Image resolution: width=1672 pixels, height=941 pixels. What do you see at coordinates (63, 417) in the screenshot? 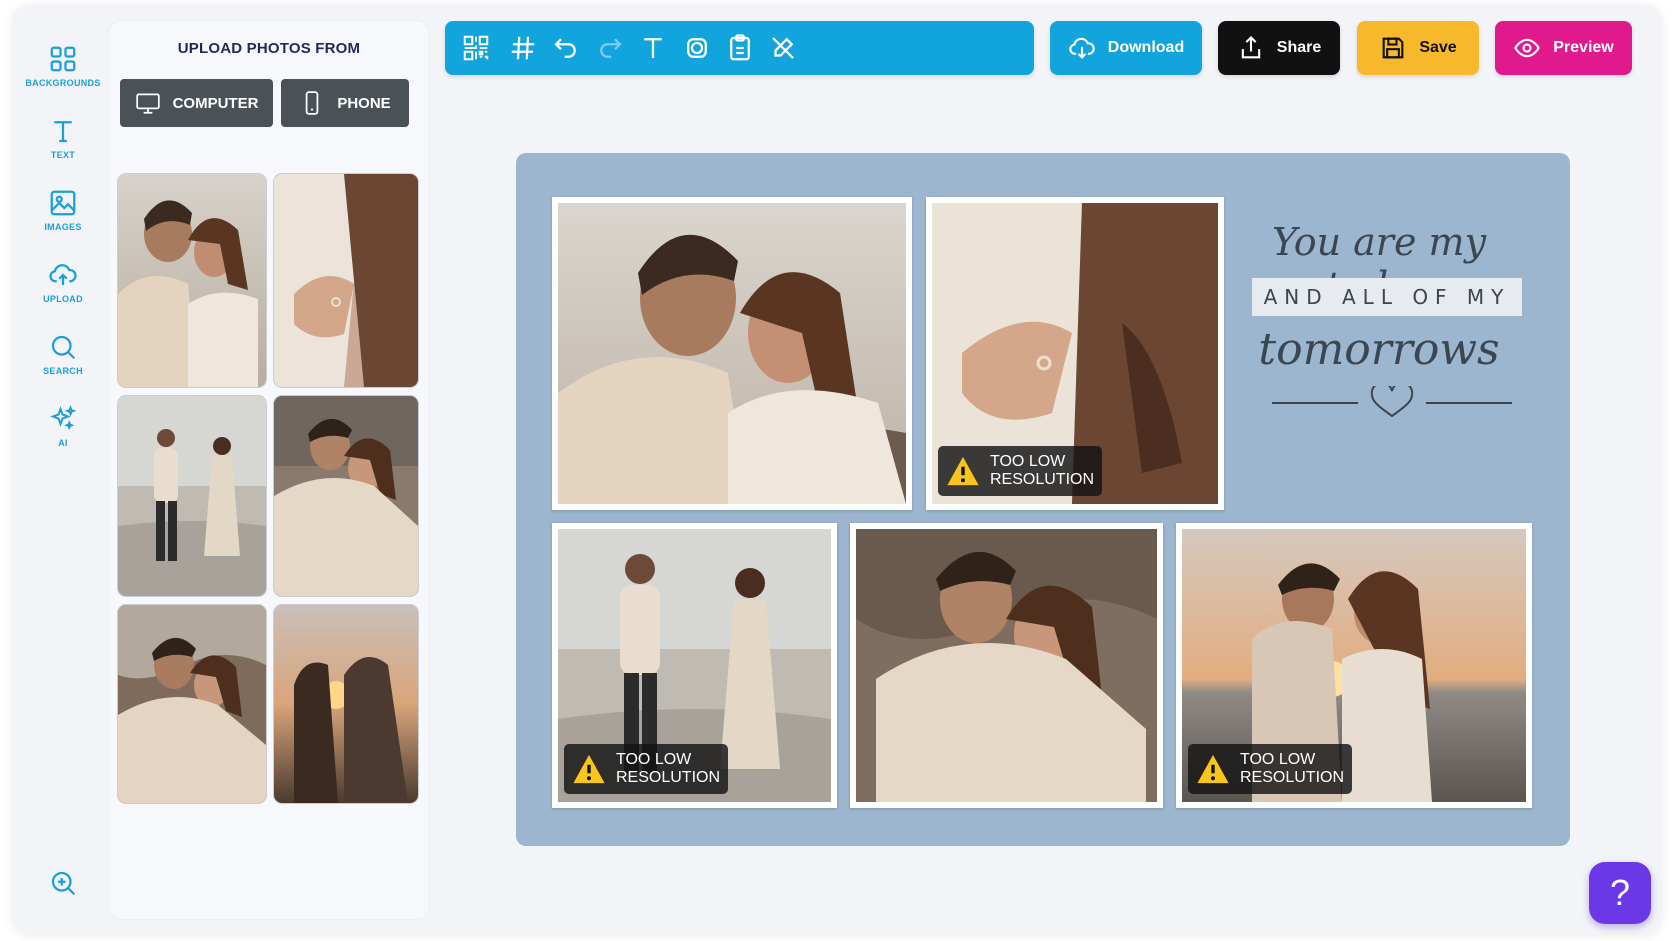
I see `sparkle-icon` at bounding box center [63, 417].